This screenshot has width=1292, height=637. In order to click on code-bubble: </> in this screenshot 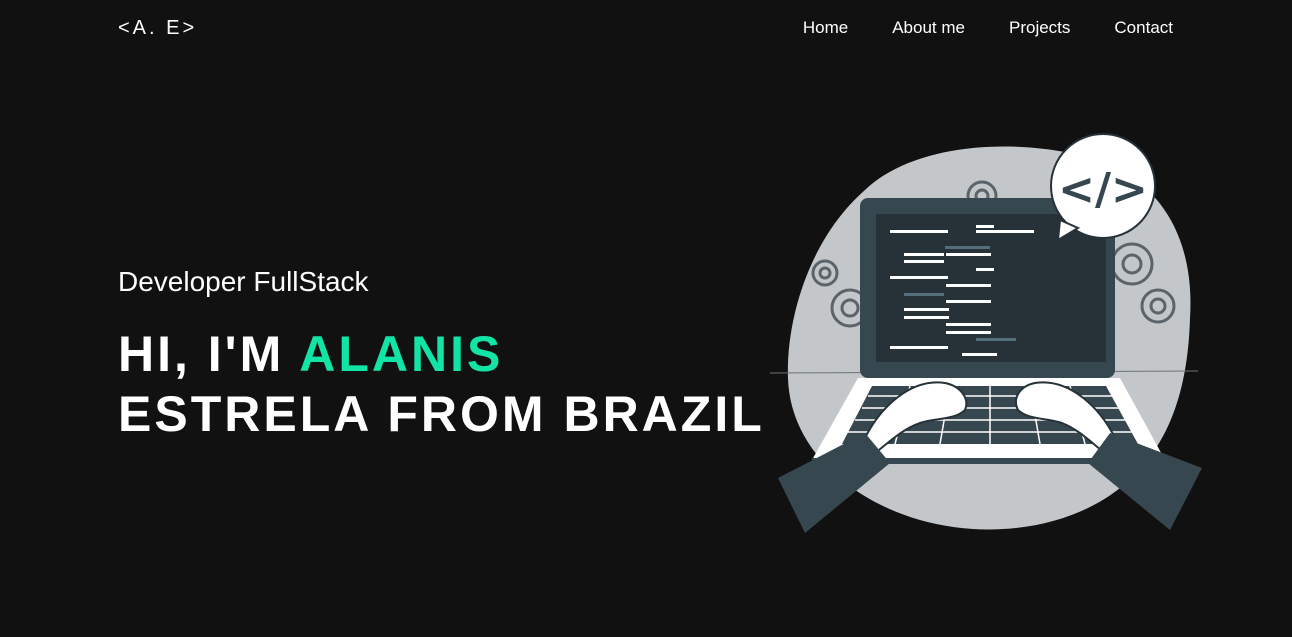, I will do `click(1103, 187)`.